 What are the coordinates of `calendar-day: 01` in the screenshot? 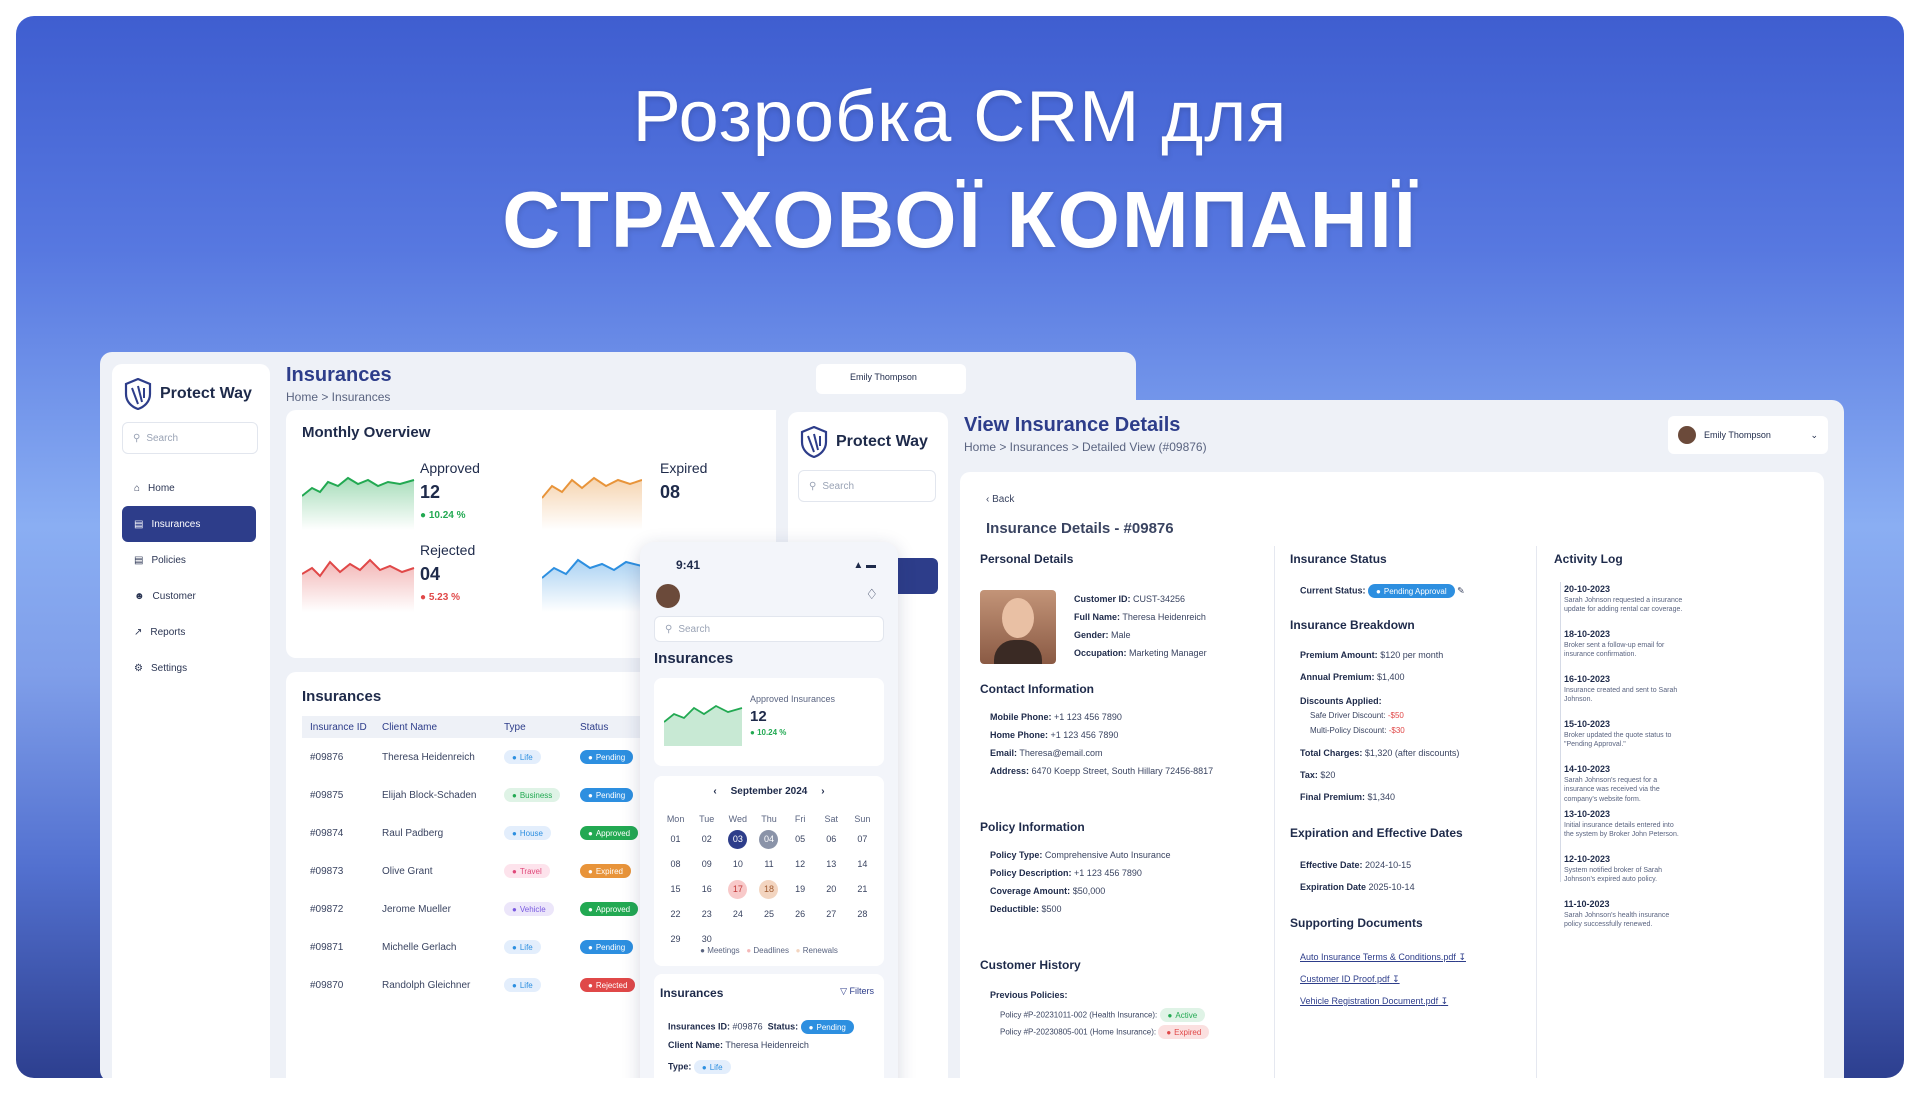 It's located at (675, 839).